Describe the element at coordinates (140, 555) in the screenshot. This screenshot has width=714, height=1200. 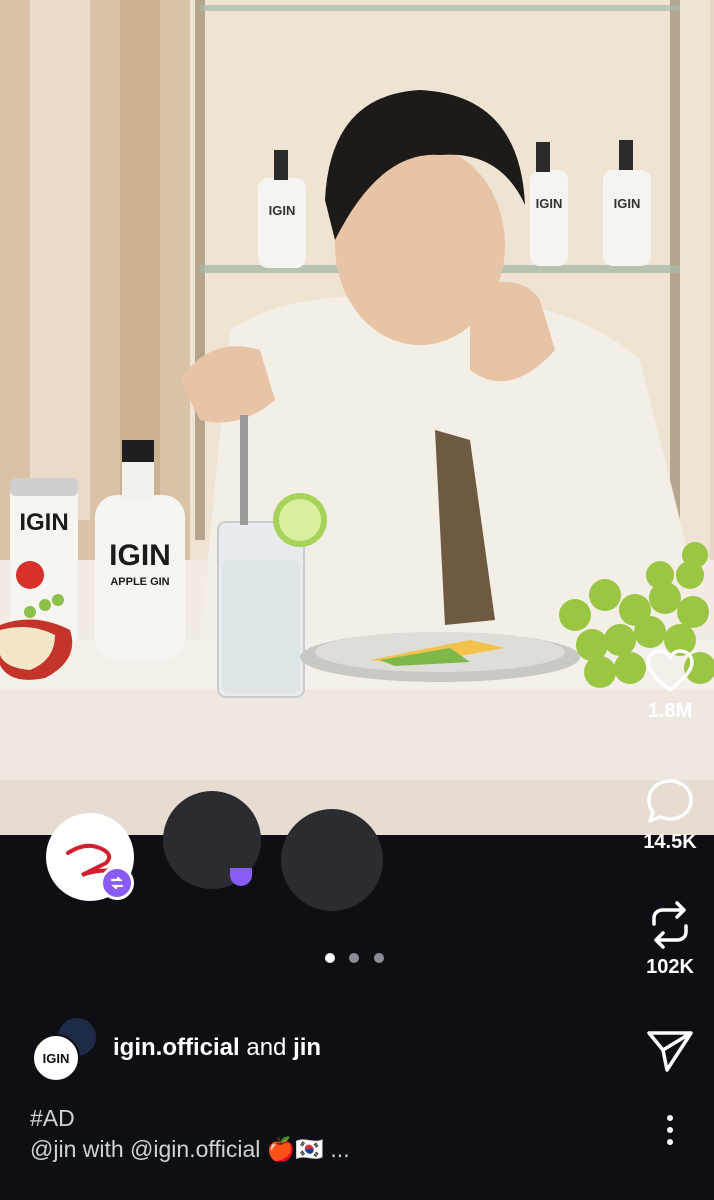
I see `bottle-brand: IGIN` at that location.